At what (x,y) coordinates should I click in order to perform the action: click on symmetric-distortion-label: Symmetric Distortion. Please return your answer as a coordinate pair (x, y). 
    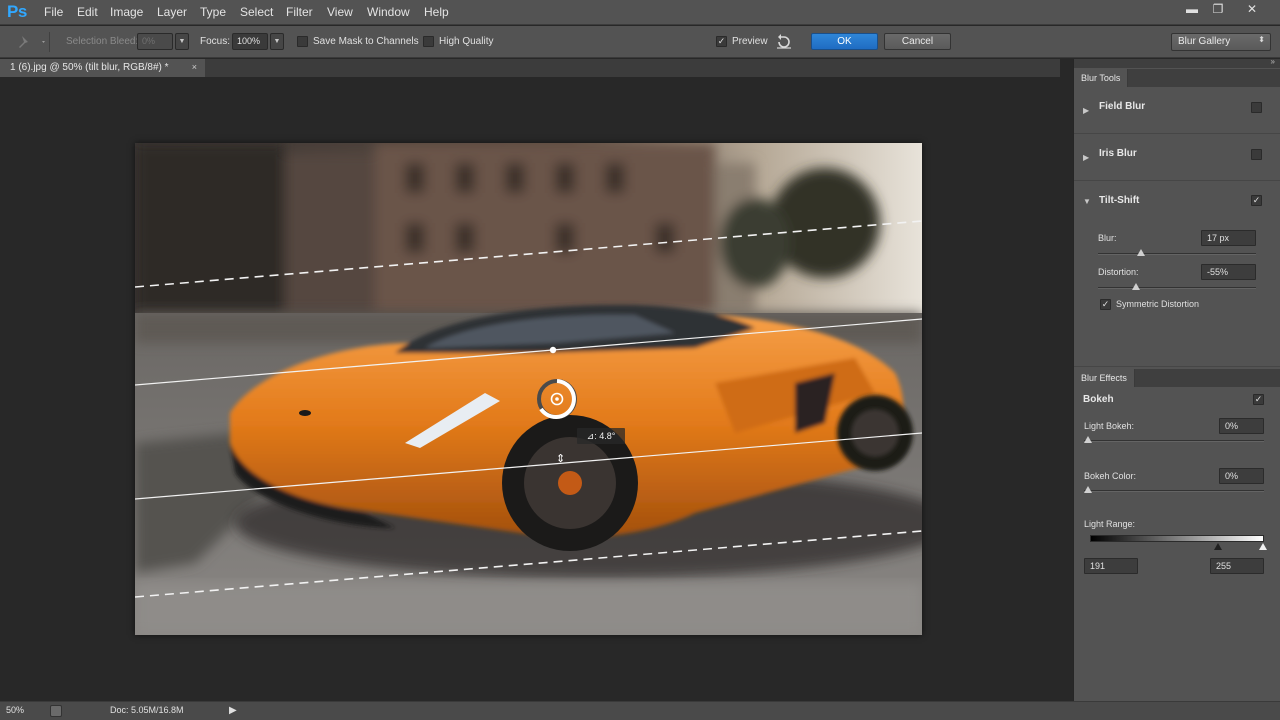
    Looking at the image, I should click on (1158, 304).